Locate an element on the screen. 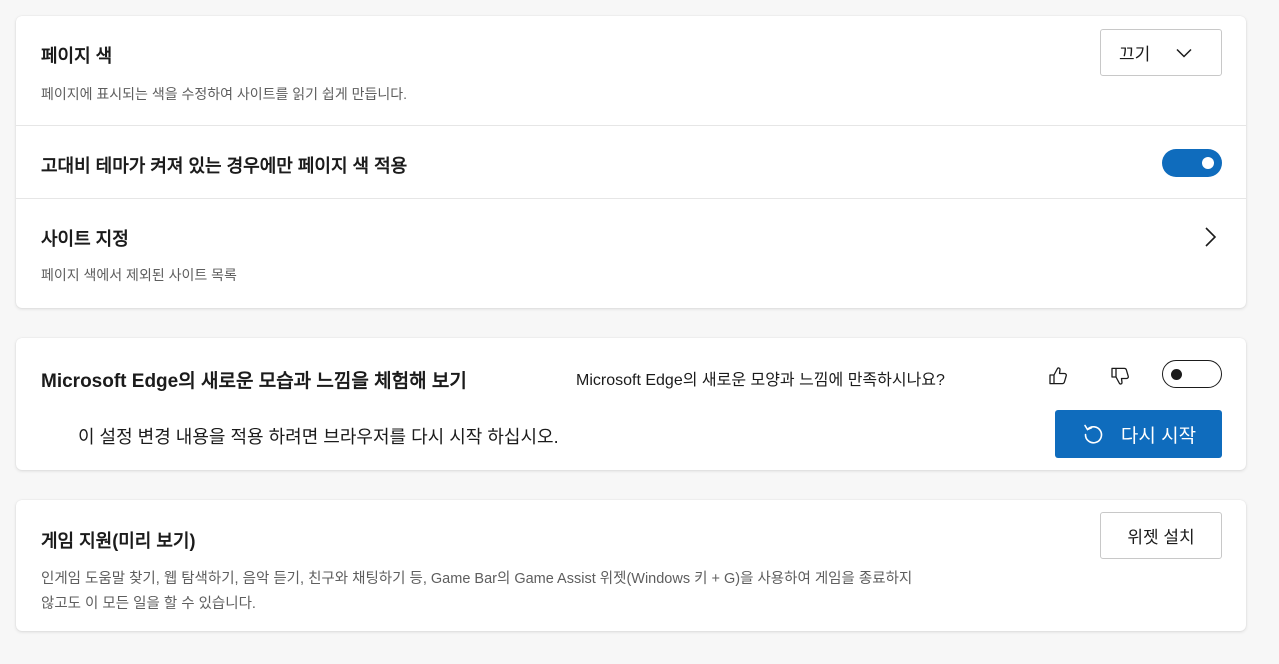 The width and height of the screenshot is (1279, 664). thumbs-up-button is located at coordinates (1058, 376).